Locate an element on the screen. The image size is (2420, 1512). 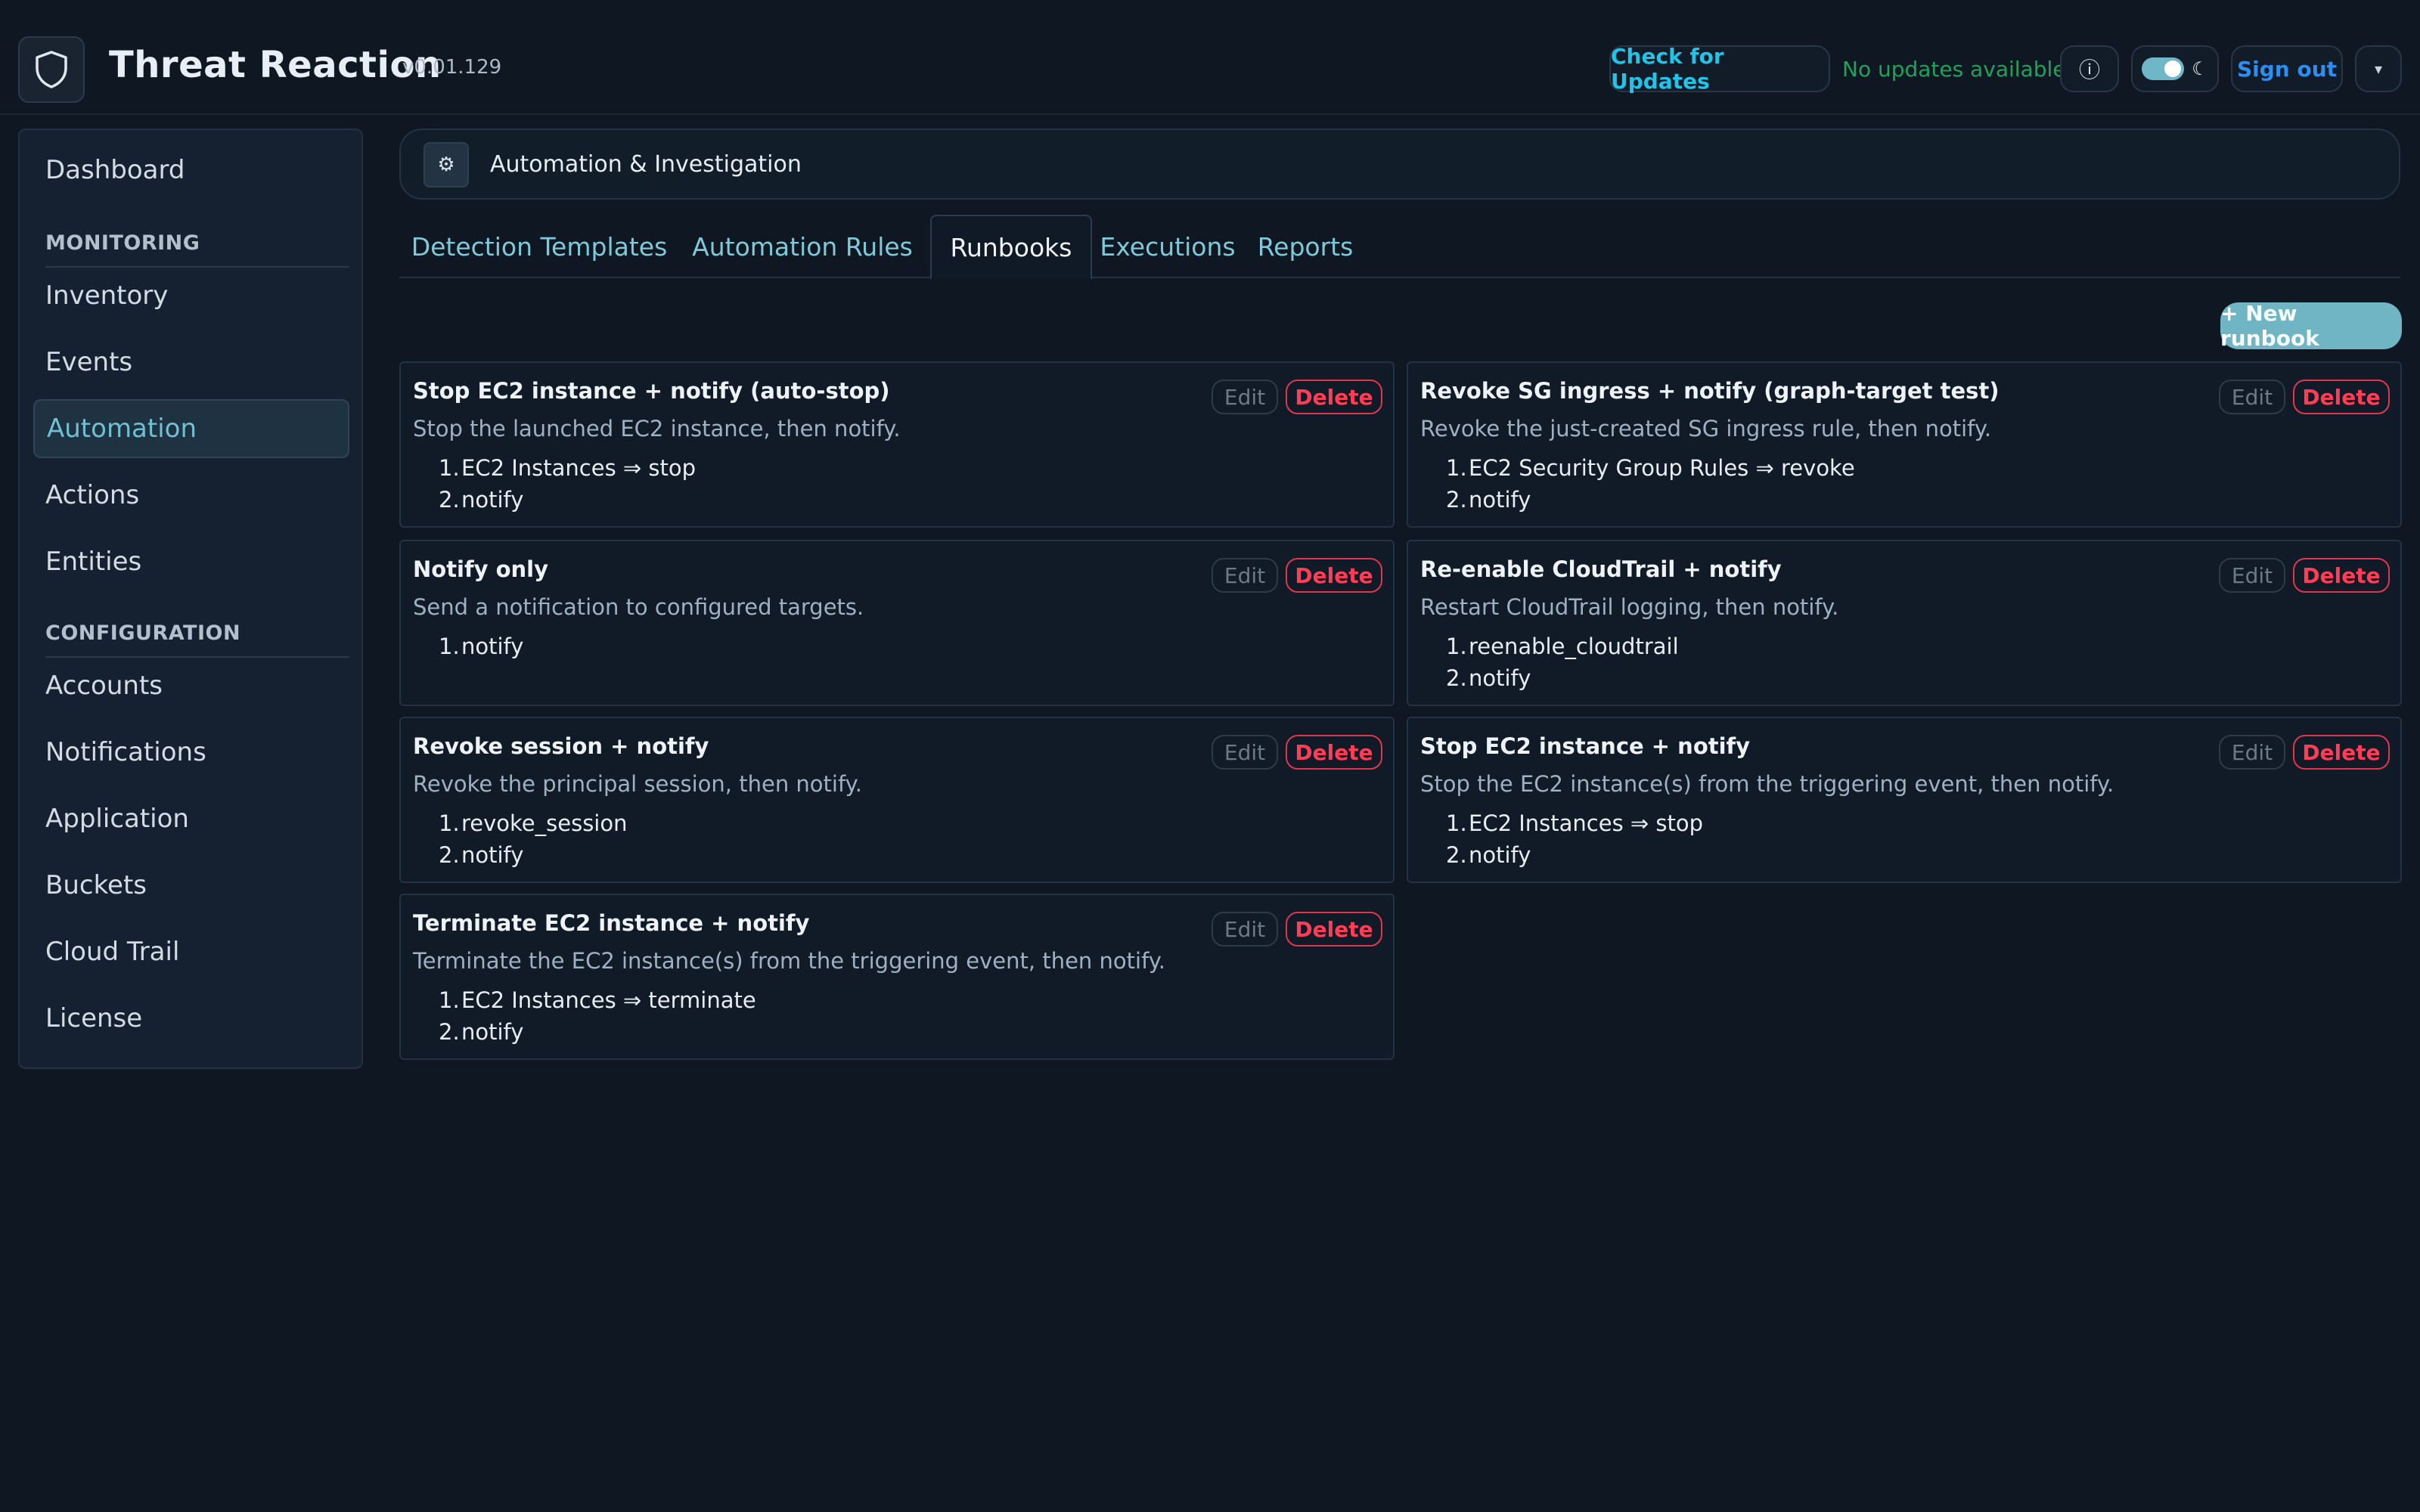
runbook-step: 1.revoke_session is located at coordinates (533, 823).